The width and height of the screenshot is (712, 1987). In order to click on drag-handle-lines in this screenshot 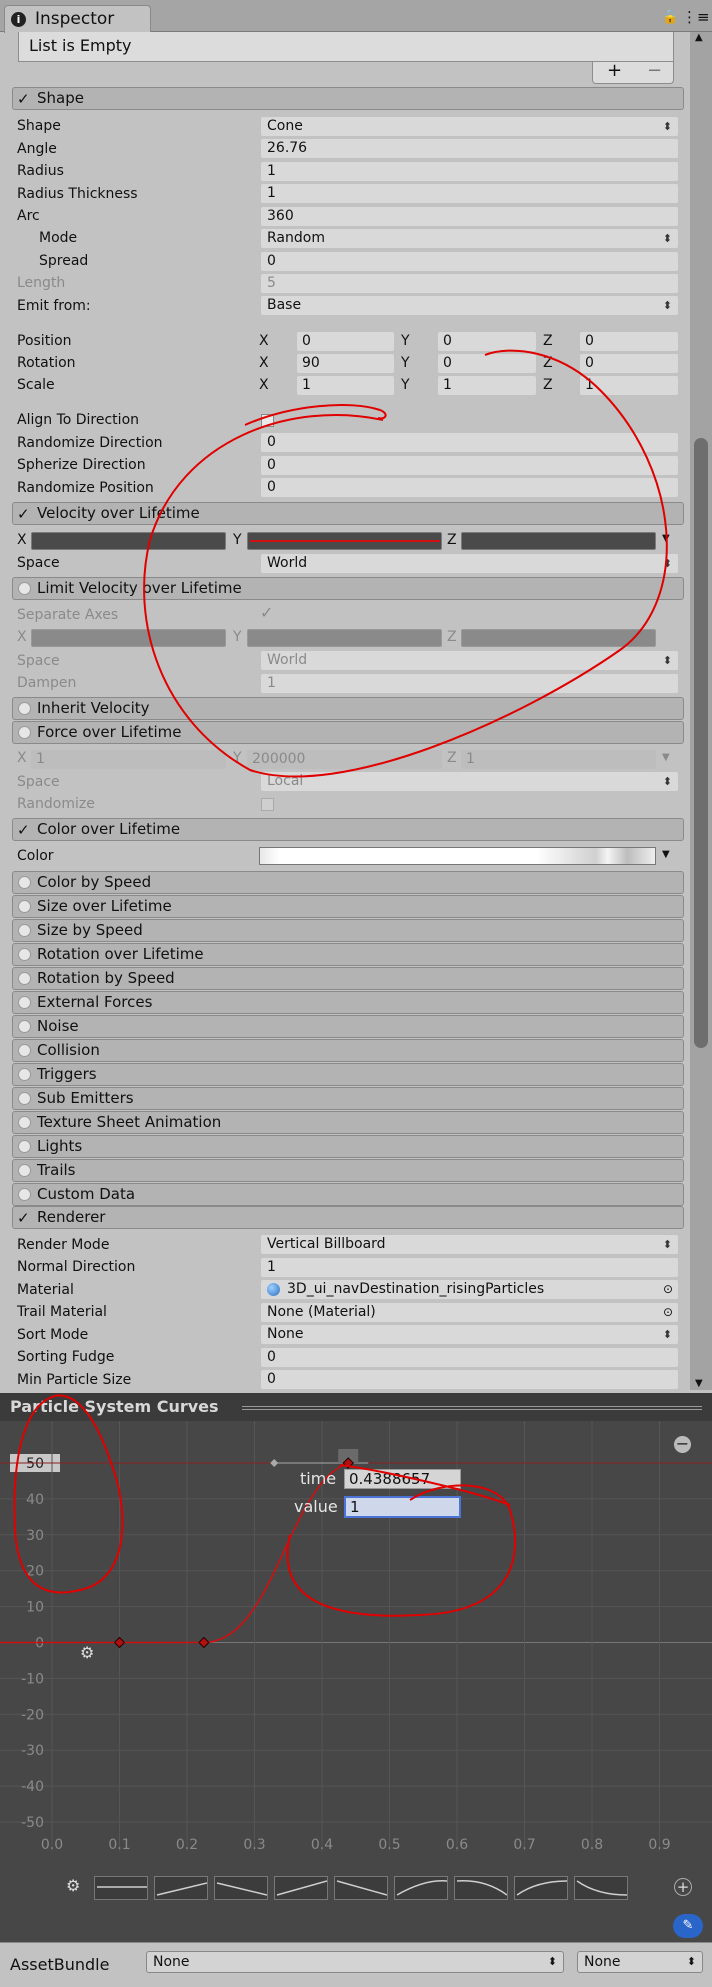, I will do `click(472, 1408)`.